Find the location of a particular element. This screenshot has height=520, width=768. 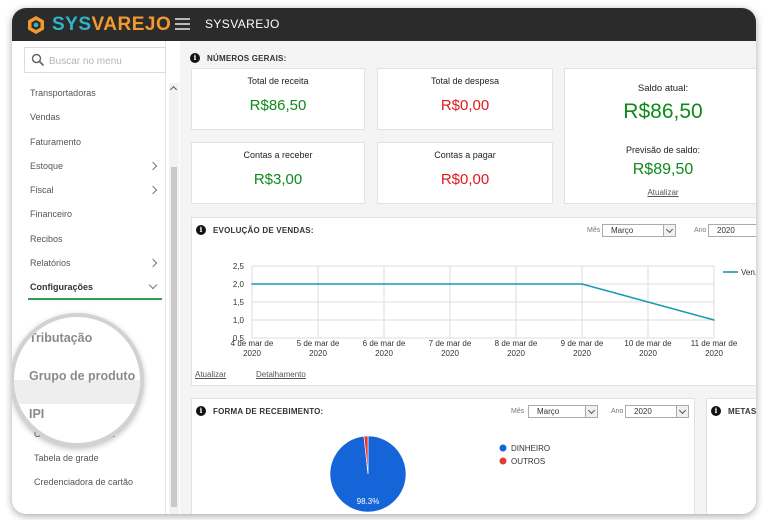

sidebar-item: Relatórios is located at coordinates (95, 263).